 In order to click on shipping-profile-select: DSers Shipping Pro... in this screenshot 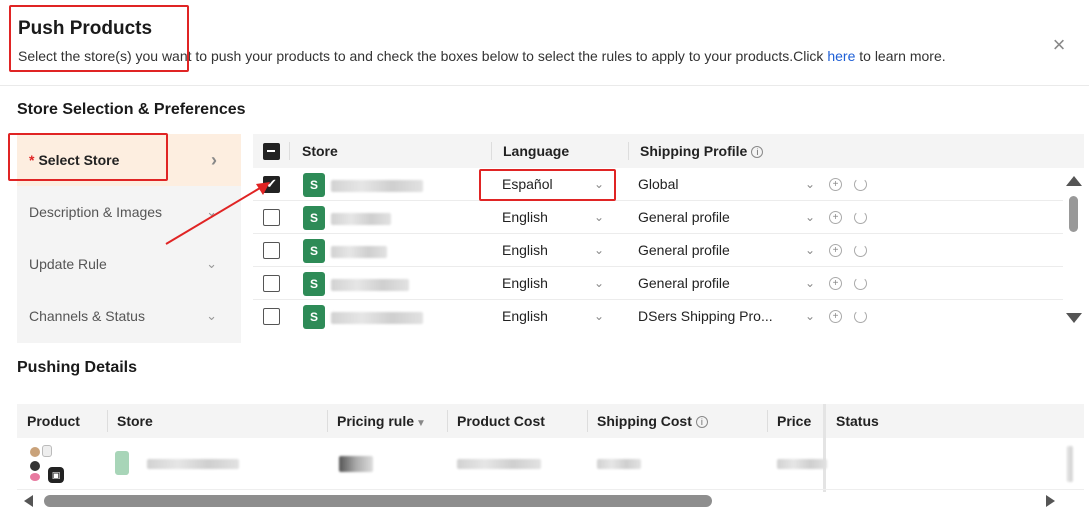, I will do `click(705, 316)`.